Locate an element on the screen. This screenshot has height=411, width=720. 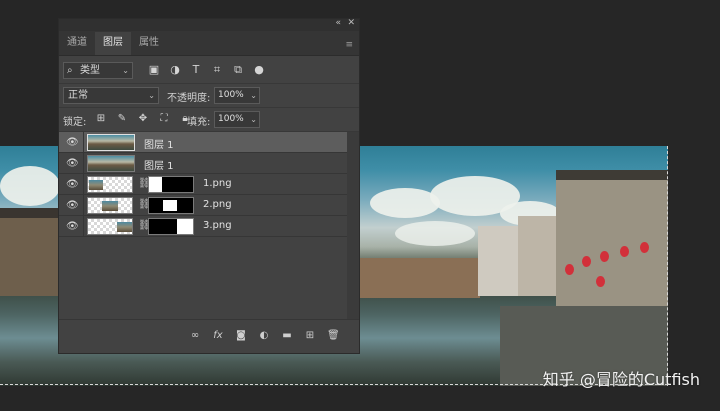
layer-name: 3.png is located at coordinates (217, 225).